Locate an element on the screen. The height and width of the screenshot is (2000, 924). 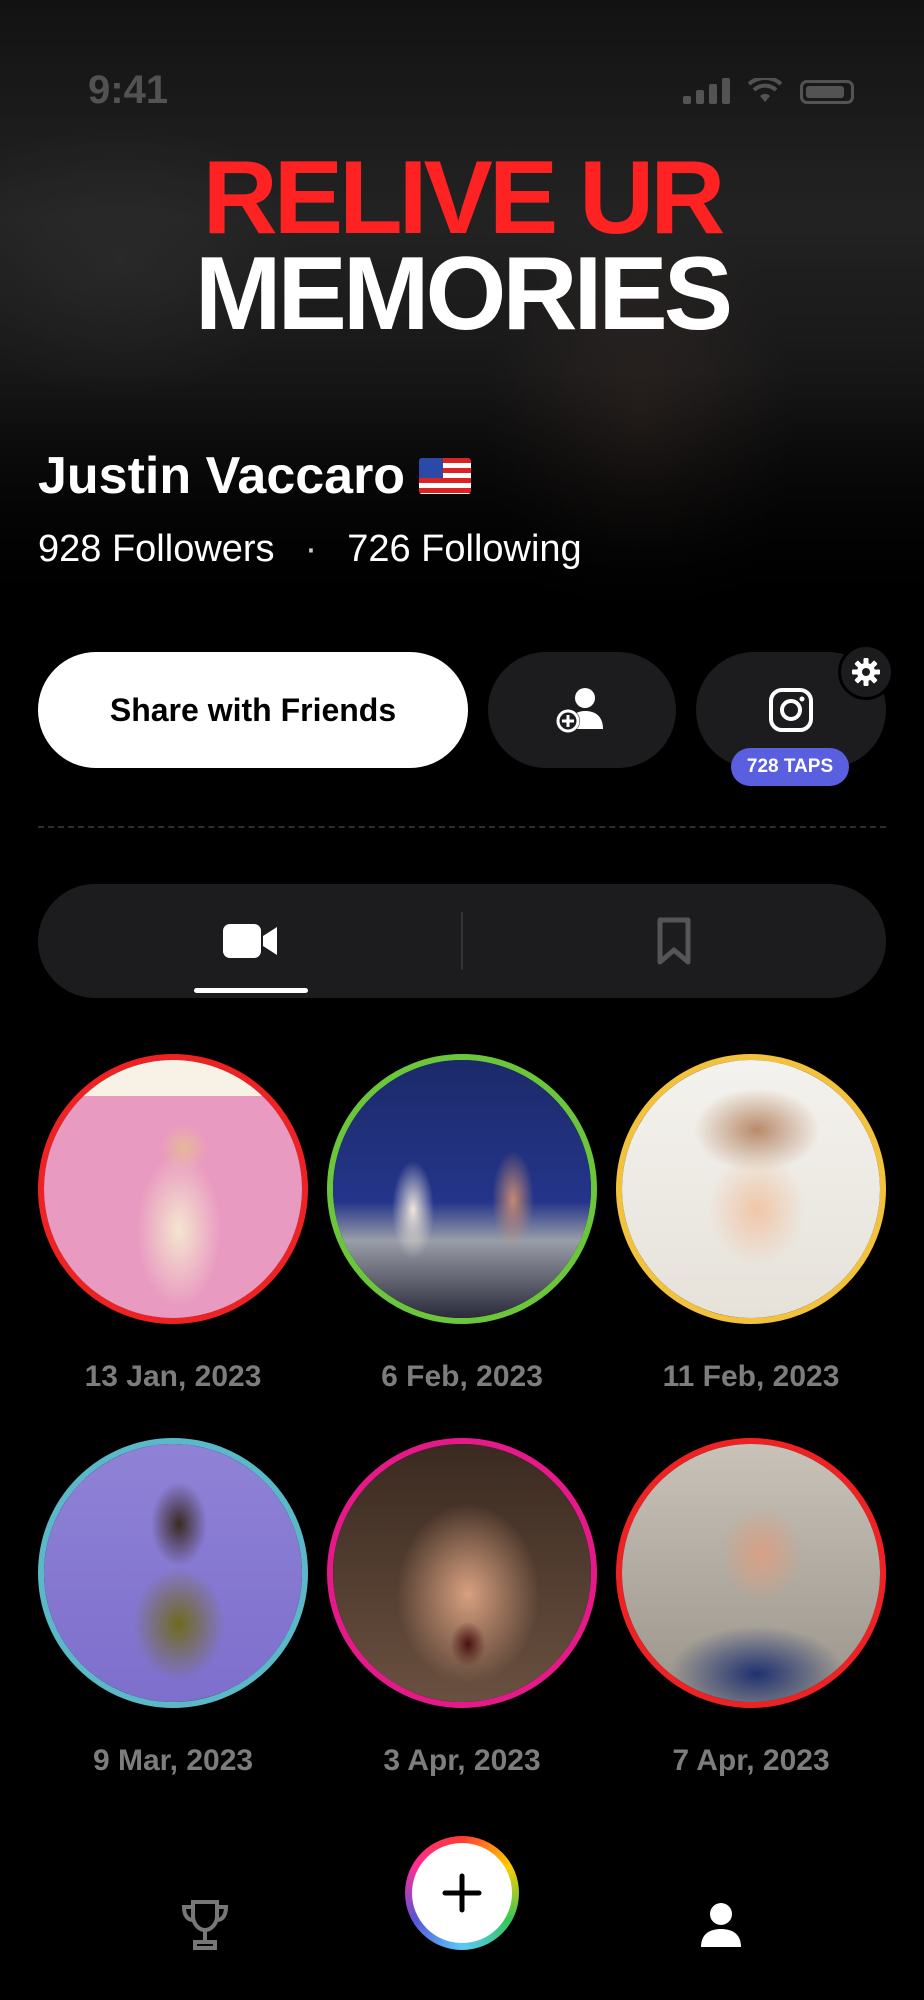
memory-item: 11 Feb, 2023 is located at coordinates (751, 1224).